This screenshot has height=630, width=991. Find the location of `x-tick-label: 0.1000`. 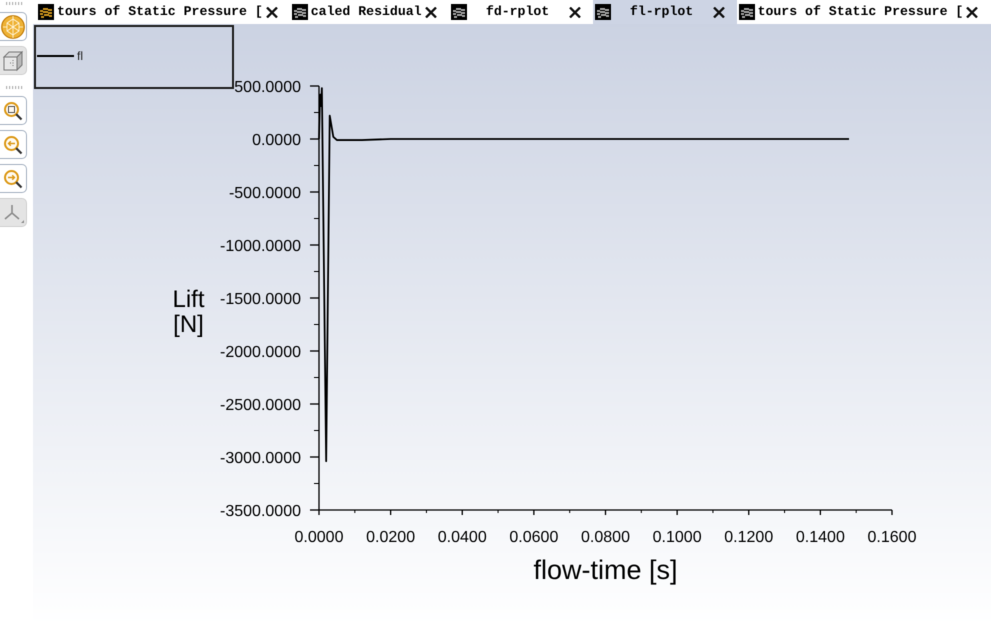

x-tick-label: 0.1000 is located at coordinates (677, 537).